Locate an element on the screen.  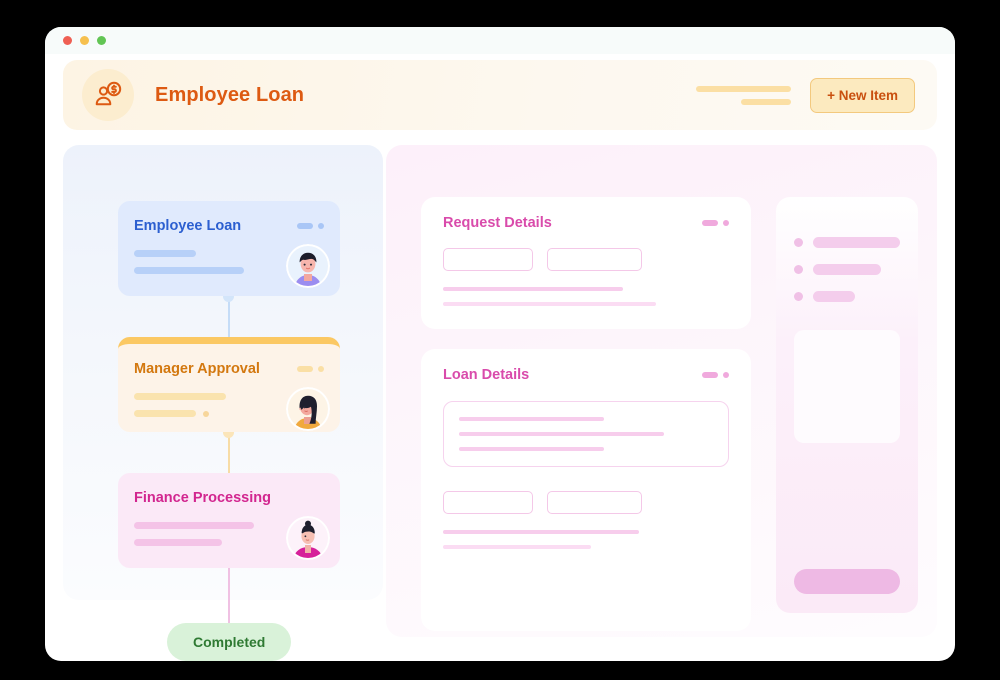
skeleton-dot is located at coordinates (206, 413).